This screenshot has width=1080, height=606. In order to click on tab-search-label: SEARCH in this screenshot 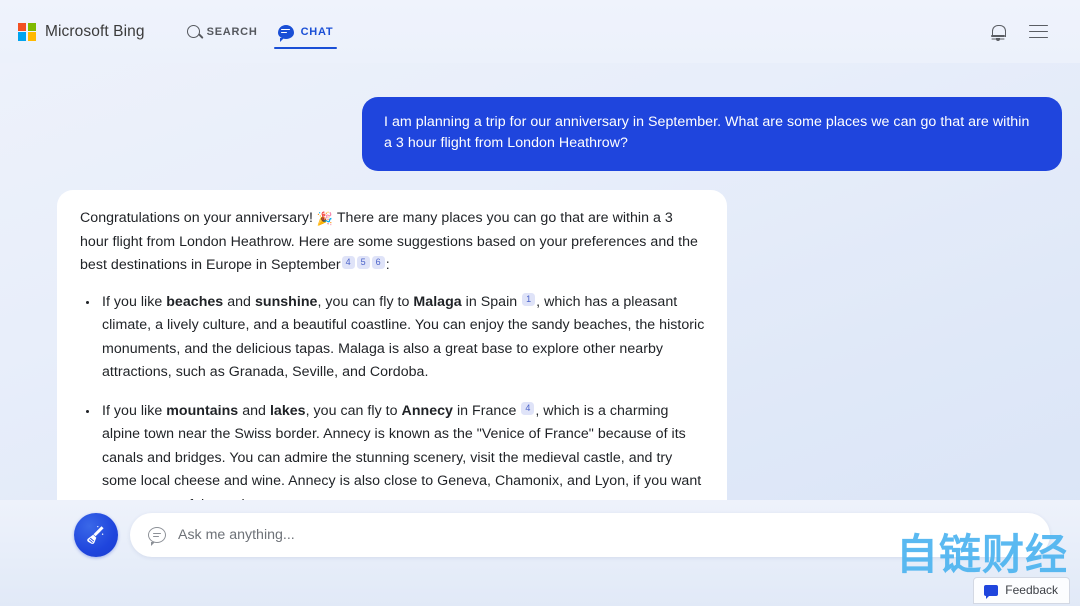, I will do `click(232, 31)`.